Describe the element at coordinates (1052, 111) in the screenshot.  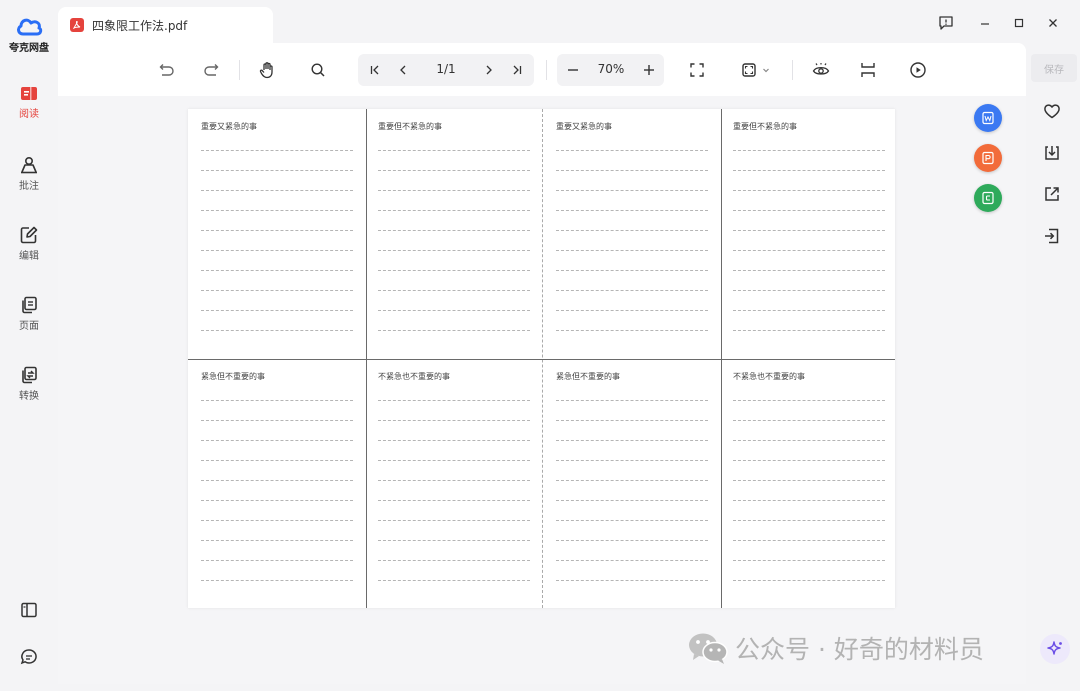
I see `heart-icon` at that location.